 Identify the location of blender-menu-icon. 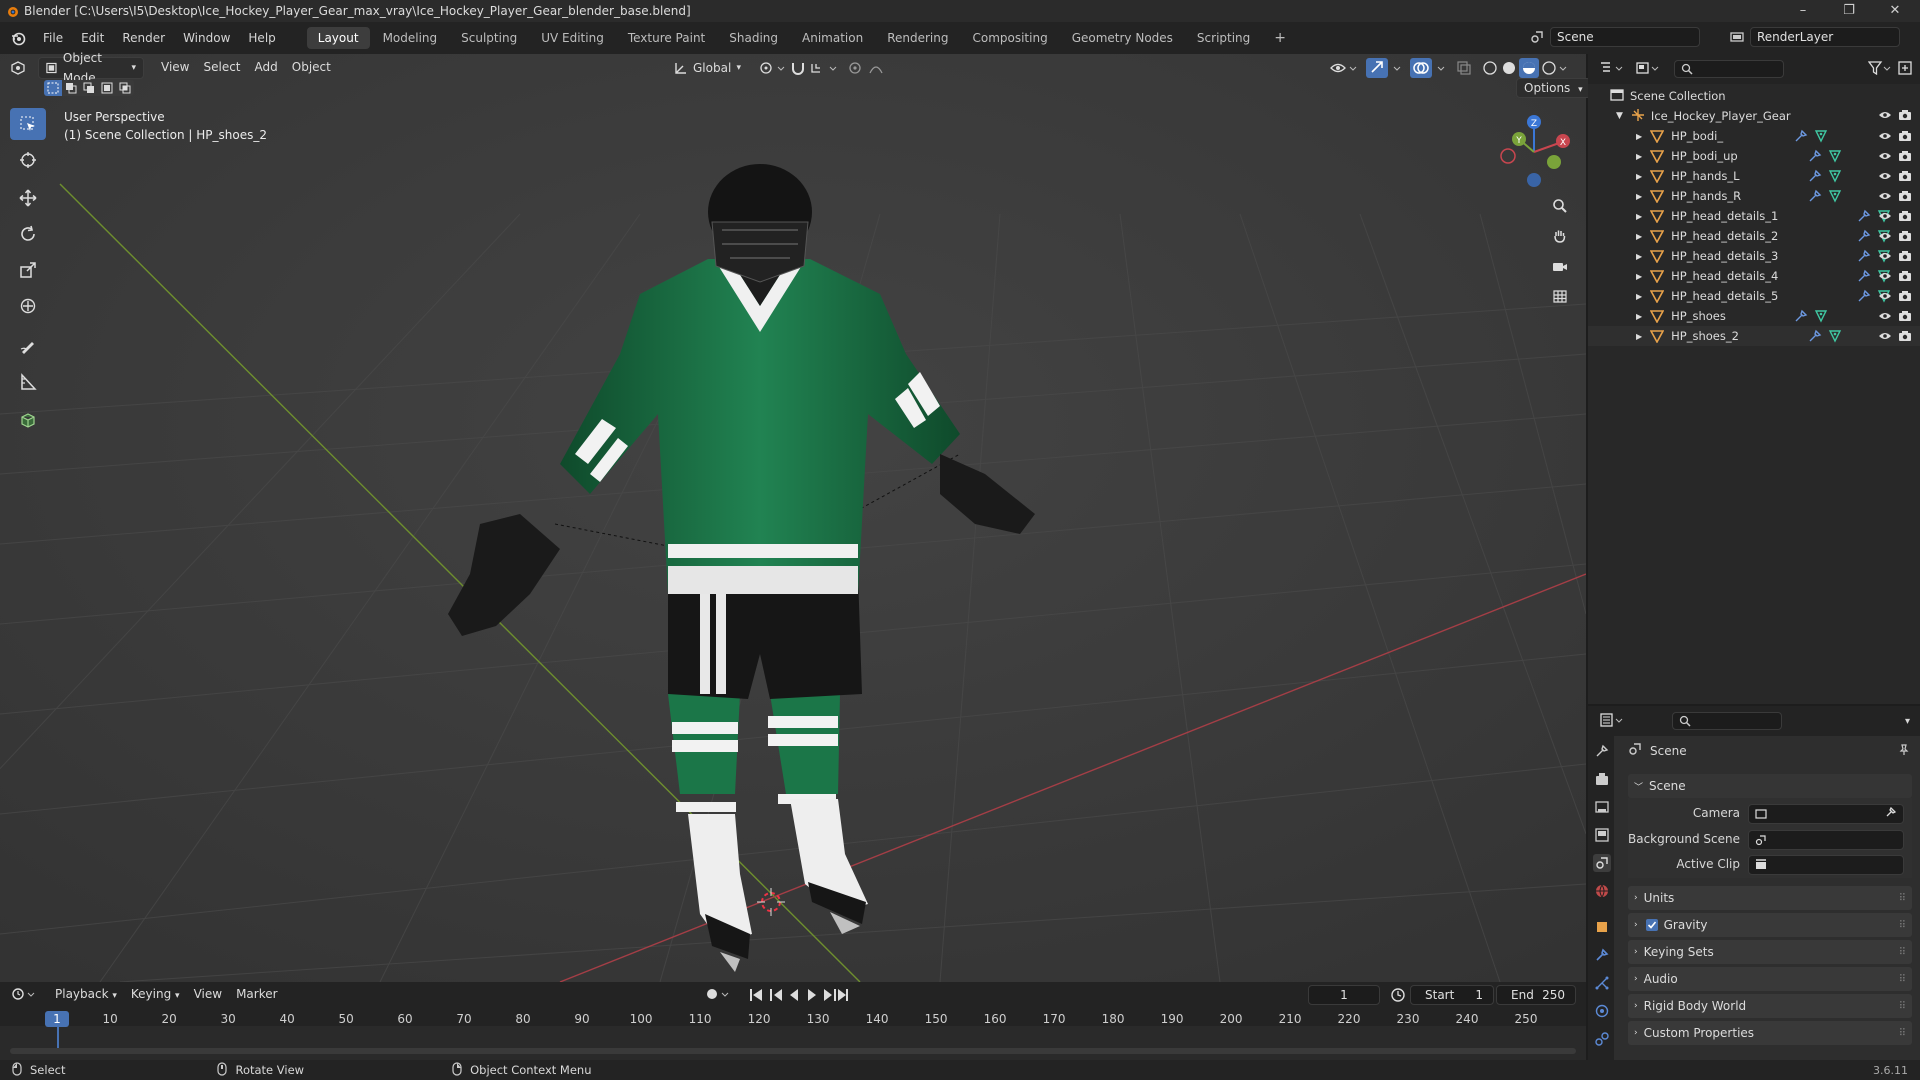
(18, 38).